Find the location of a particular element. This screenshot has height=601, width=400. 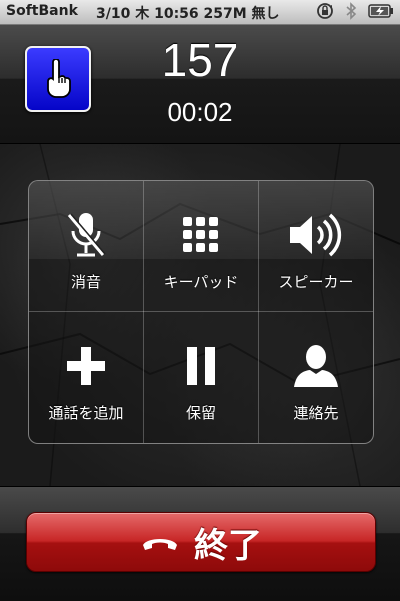

hold-button: 保留 is located at coordinates (201, 377).